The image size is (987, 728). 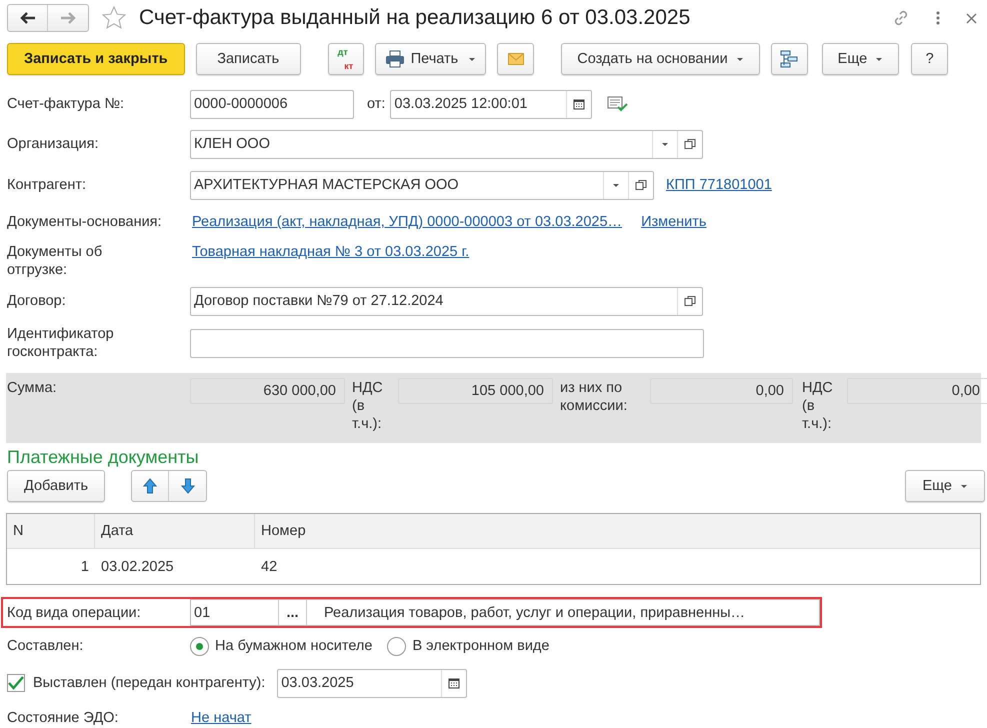 What do you see at coordinates (45, 646) in the screenshot?
I see `field-label: Составлен:` at bounding box center [45, 646].